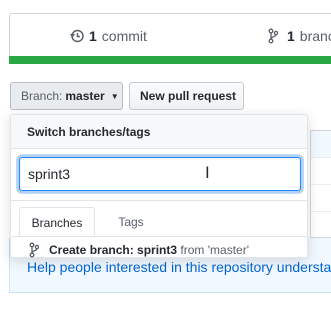  Describe the element at coordinates (207, 172) in the screenshot. I see `text-cursor-icon: I` at that location.